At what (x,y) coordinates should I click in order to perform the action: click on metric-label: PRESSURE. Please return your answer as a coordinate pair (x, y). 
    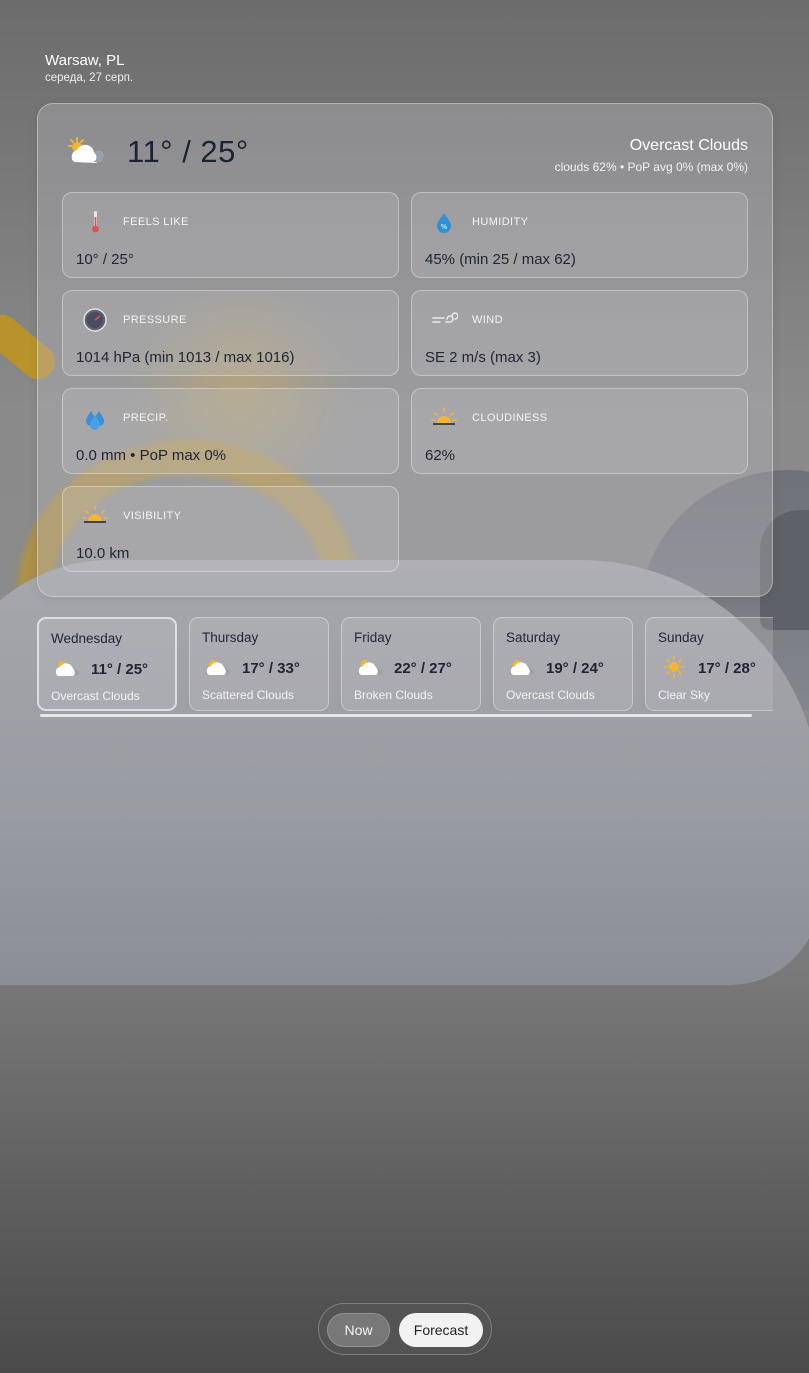
    Looking at the image, I should click on (155, 320).